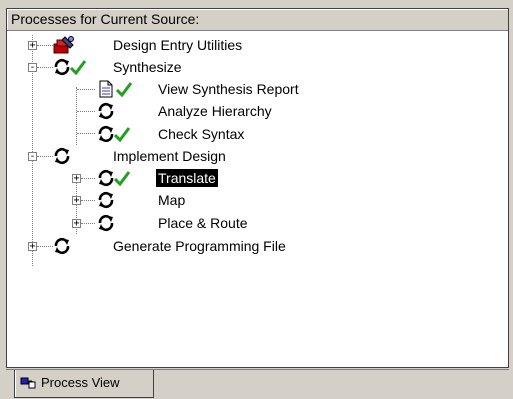  I want to click on tab-bar: Process View, so click(257, 384).